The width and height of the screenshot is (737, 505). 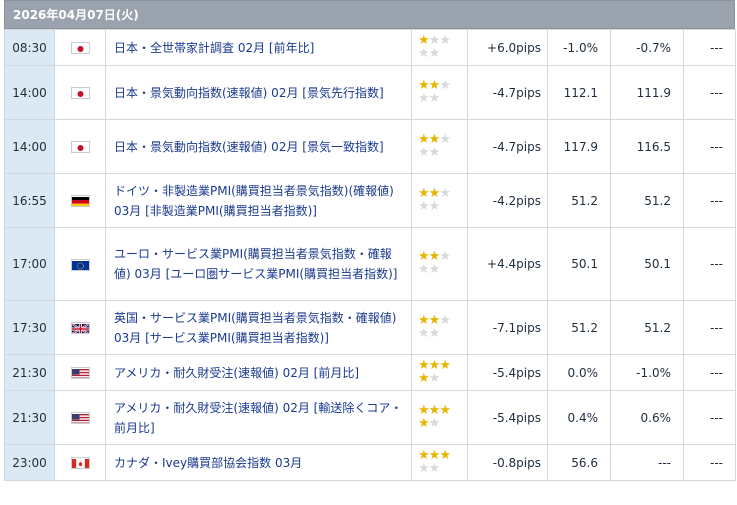 I want to click on forecast-value: ---, so click(x=647, y=462).